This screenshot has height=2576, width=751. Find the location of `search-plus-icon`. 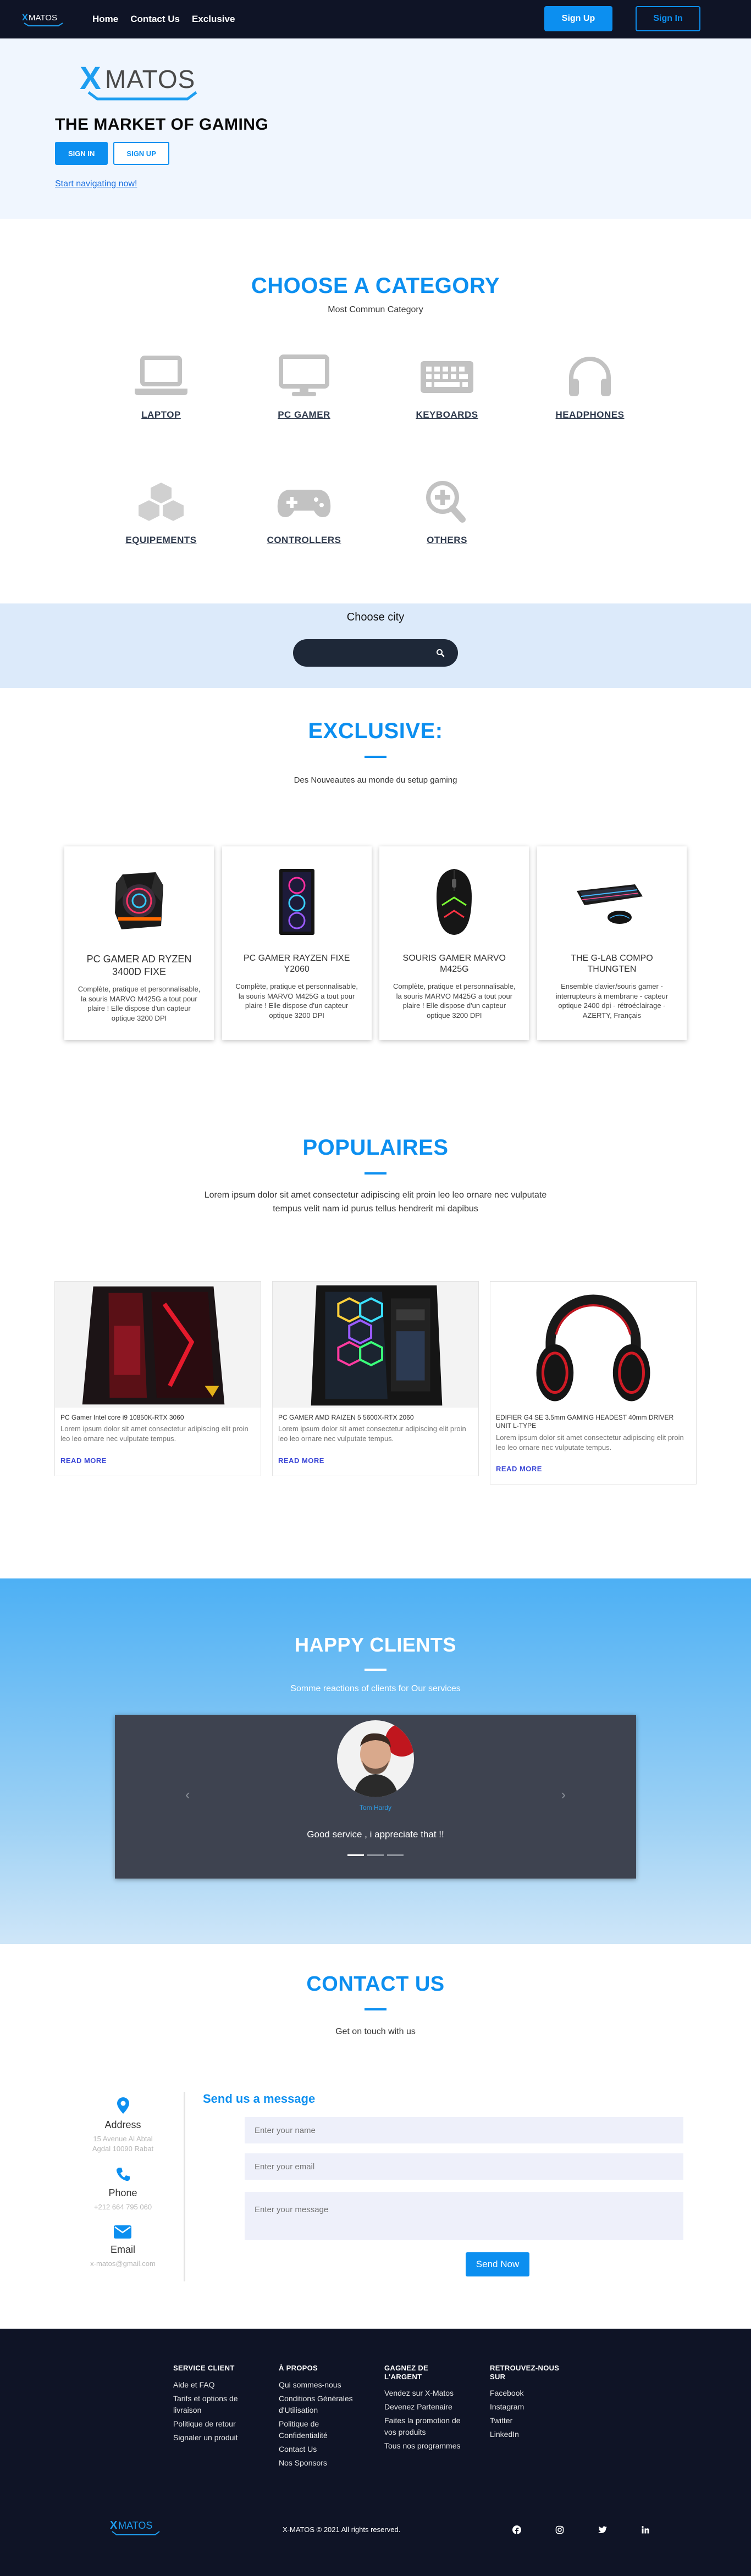

search-plus-icon is located at coordinates (446, 502).